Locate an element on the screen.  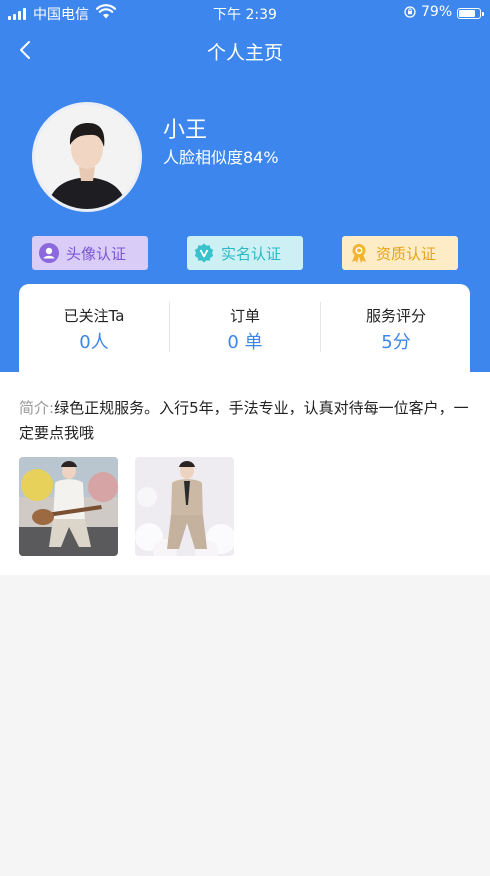
stat-rating-label: 服务评分 is located at coordinates (395, 316).